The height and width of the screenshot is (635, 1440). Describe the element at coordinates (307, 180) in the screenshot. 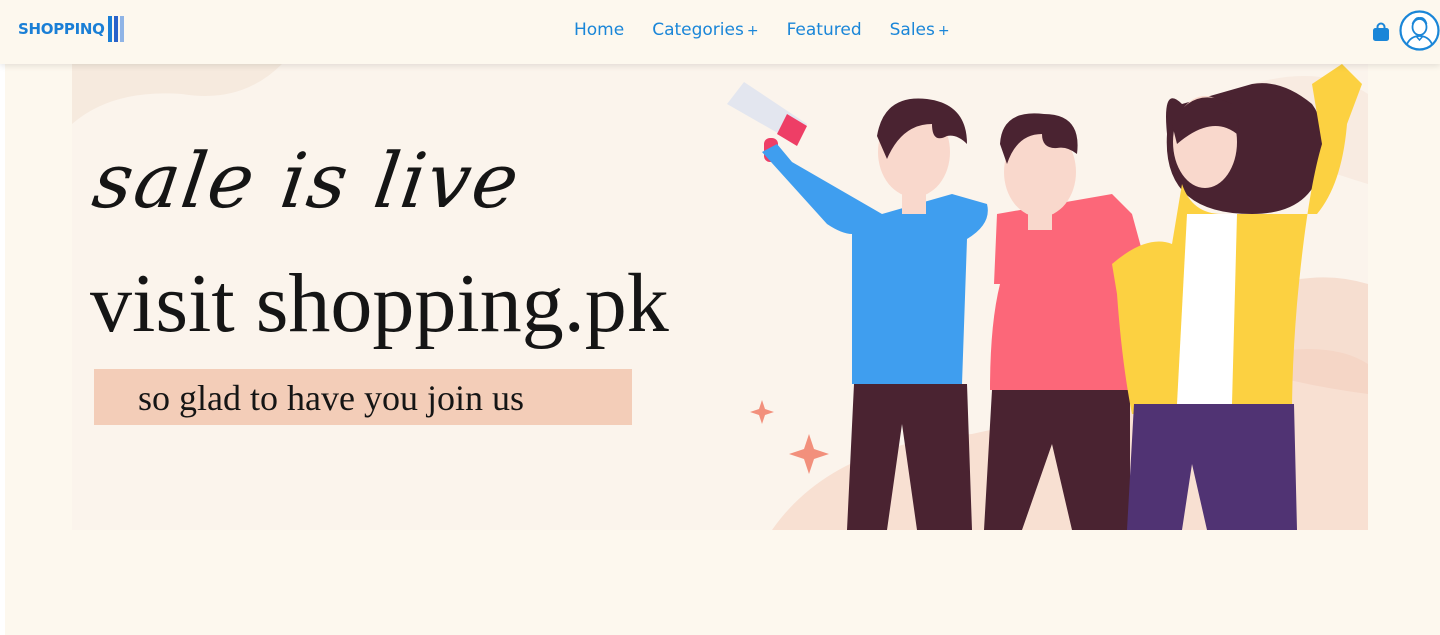

I see `banner-script-title: sale is live` at that location.